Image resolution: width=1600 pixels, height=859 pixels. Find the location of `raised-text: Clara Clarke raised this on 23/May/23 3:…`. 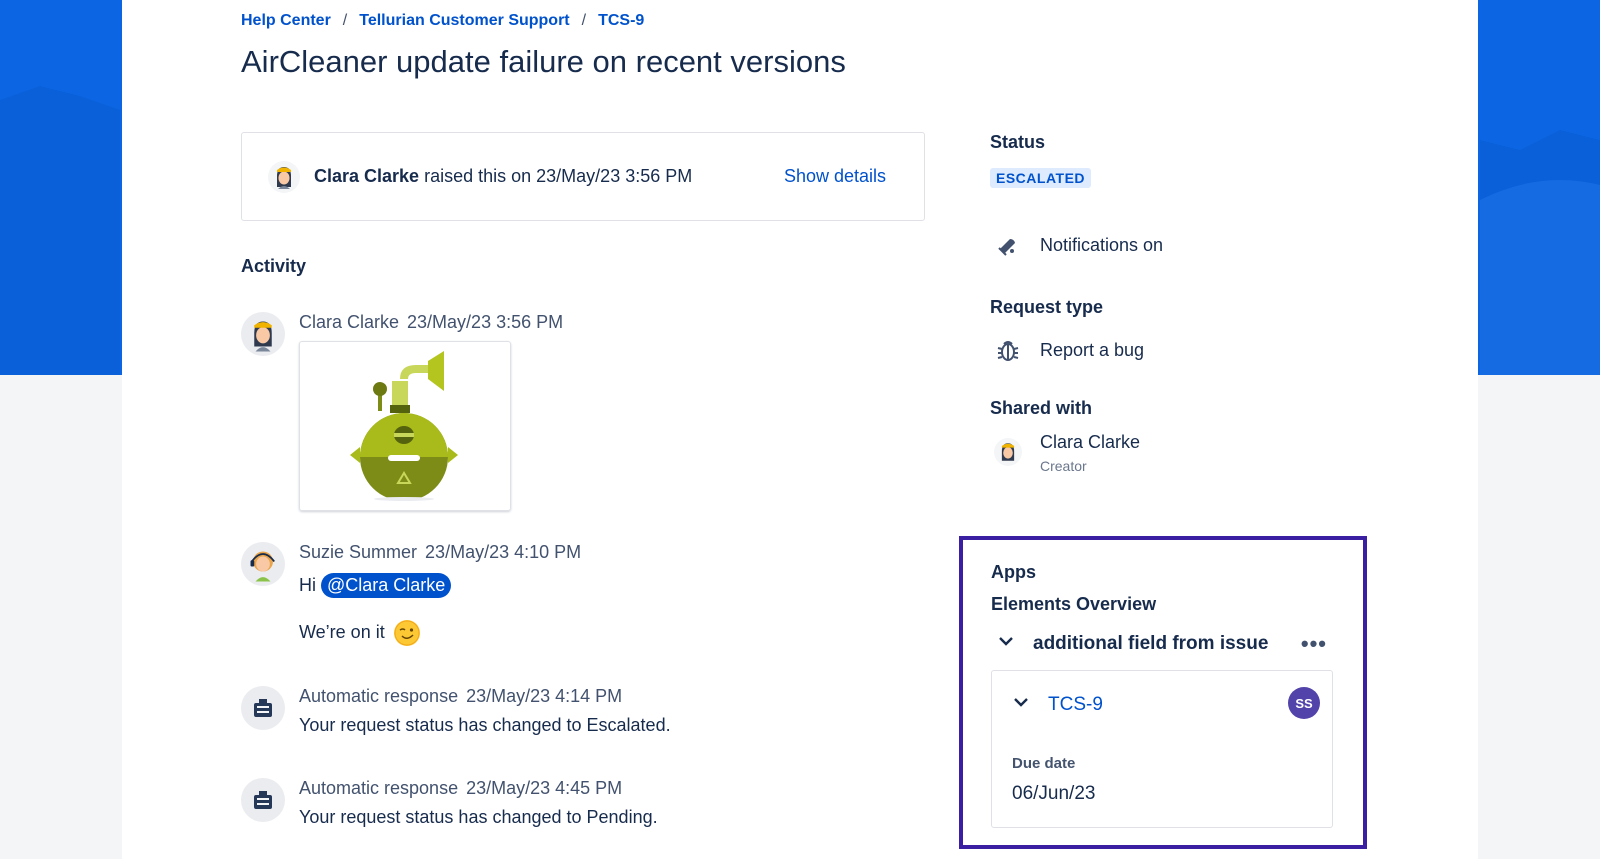

raised-text: Clara Clarke raised this on 23/May/23 3:… is located at coordinates (503, 176).